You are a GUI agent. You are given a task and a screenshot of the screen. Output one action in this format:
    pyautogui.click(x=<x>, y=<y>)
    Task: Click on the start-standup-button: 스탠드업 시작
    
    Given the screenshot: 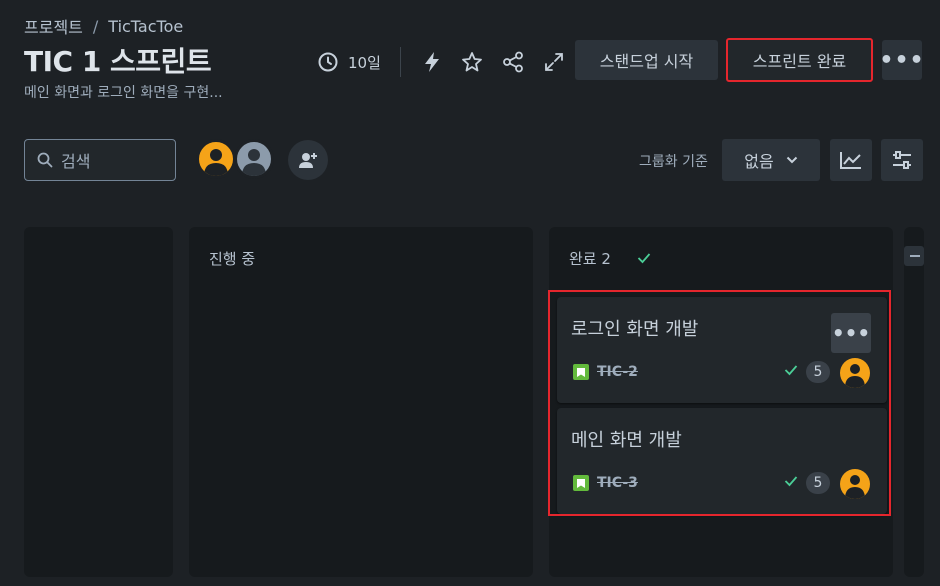 What is the action you would take?
    pyautogui.click(x=646, y=60)
    